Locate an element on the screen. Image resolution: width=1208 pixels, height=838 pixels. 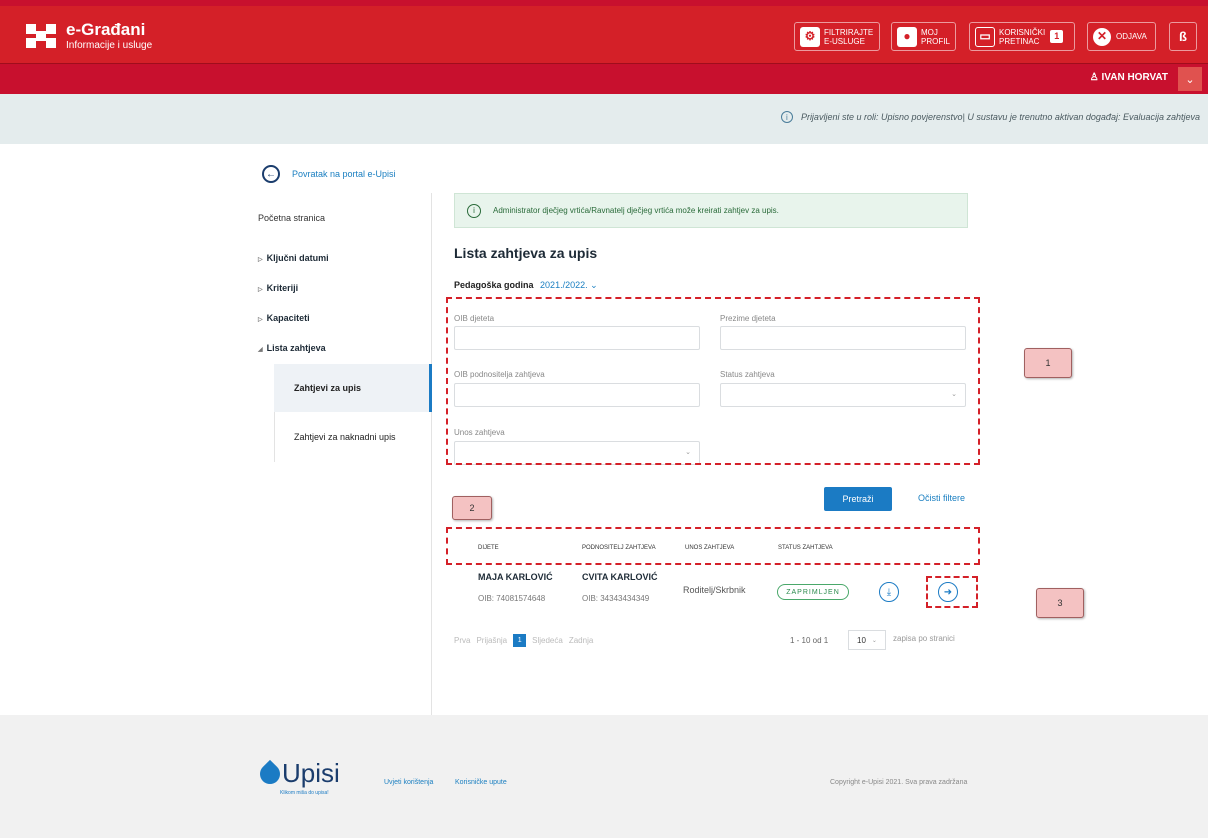
per-page-value: 10 is located at coordinates (861, 640).